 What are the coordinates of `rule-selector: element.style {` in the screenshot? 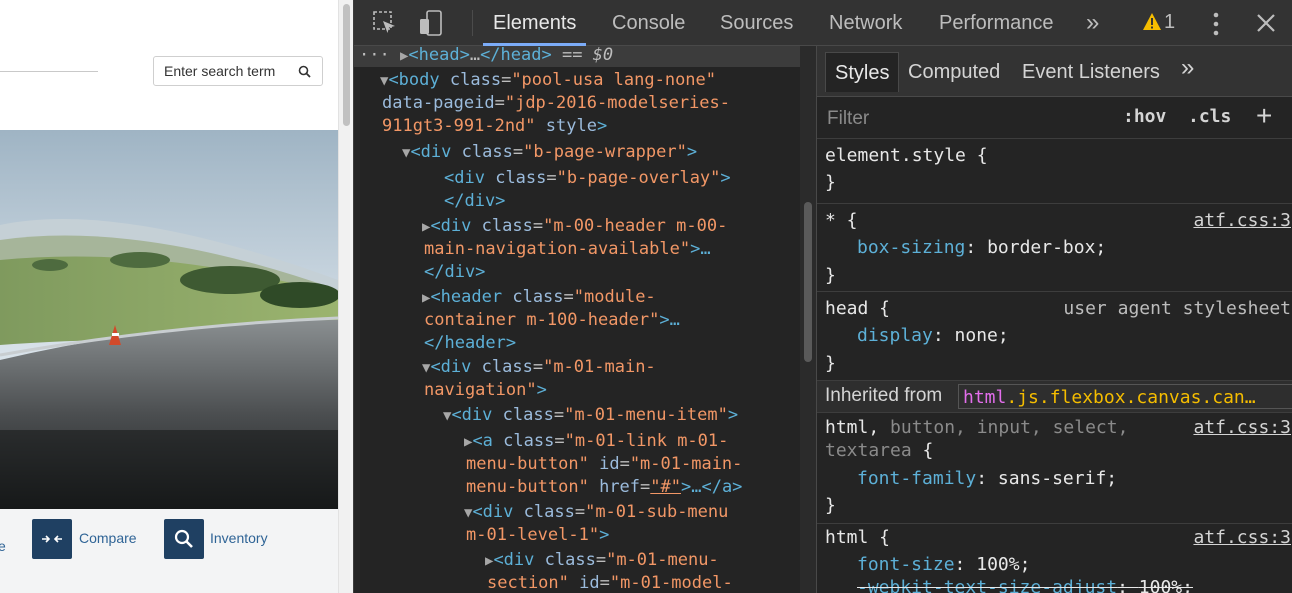 It's located at (906, 155).